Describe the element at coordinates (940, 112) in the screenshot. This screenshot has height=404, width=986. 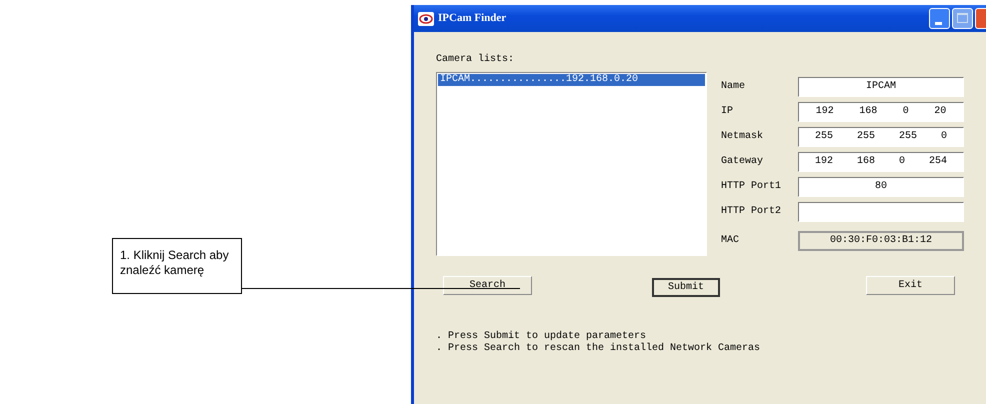
I see `octet-text: 20` at that location.